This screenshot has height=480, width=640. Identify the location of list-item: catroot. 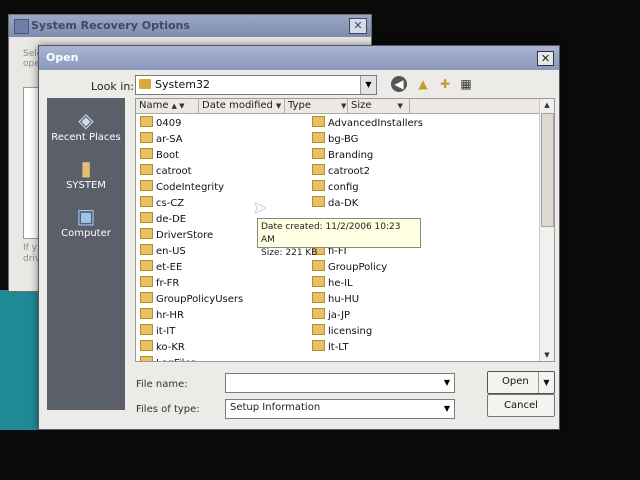
(166, 172).